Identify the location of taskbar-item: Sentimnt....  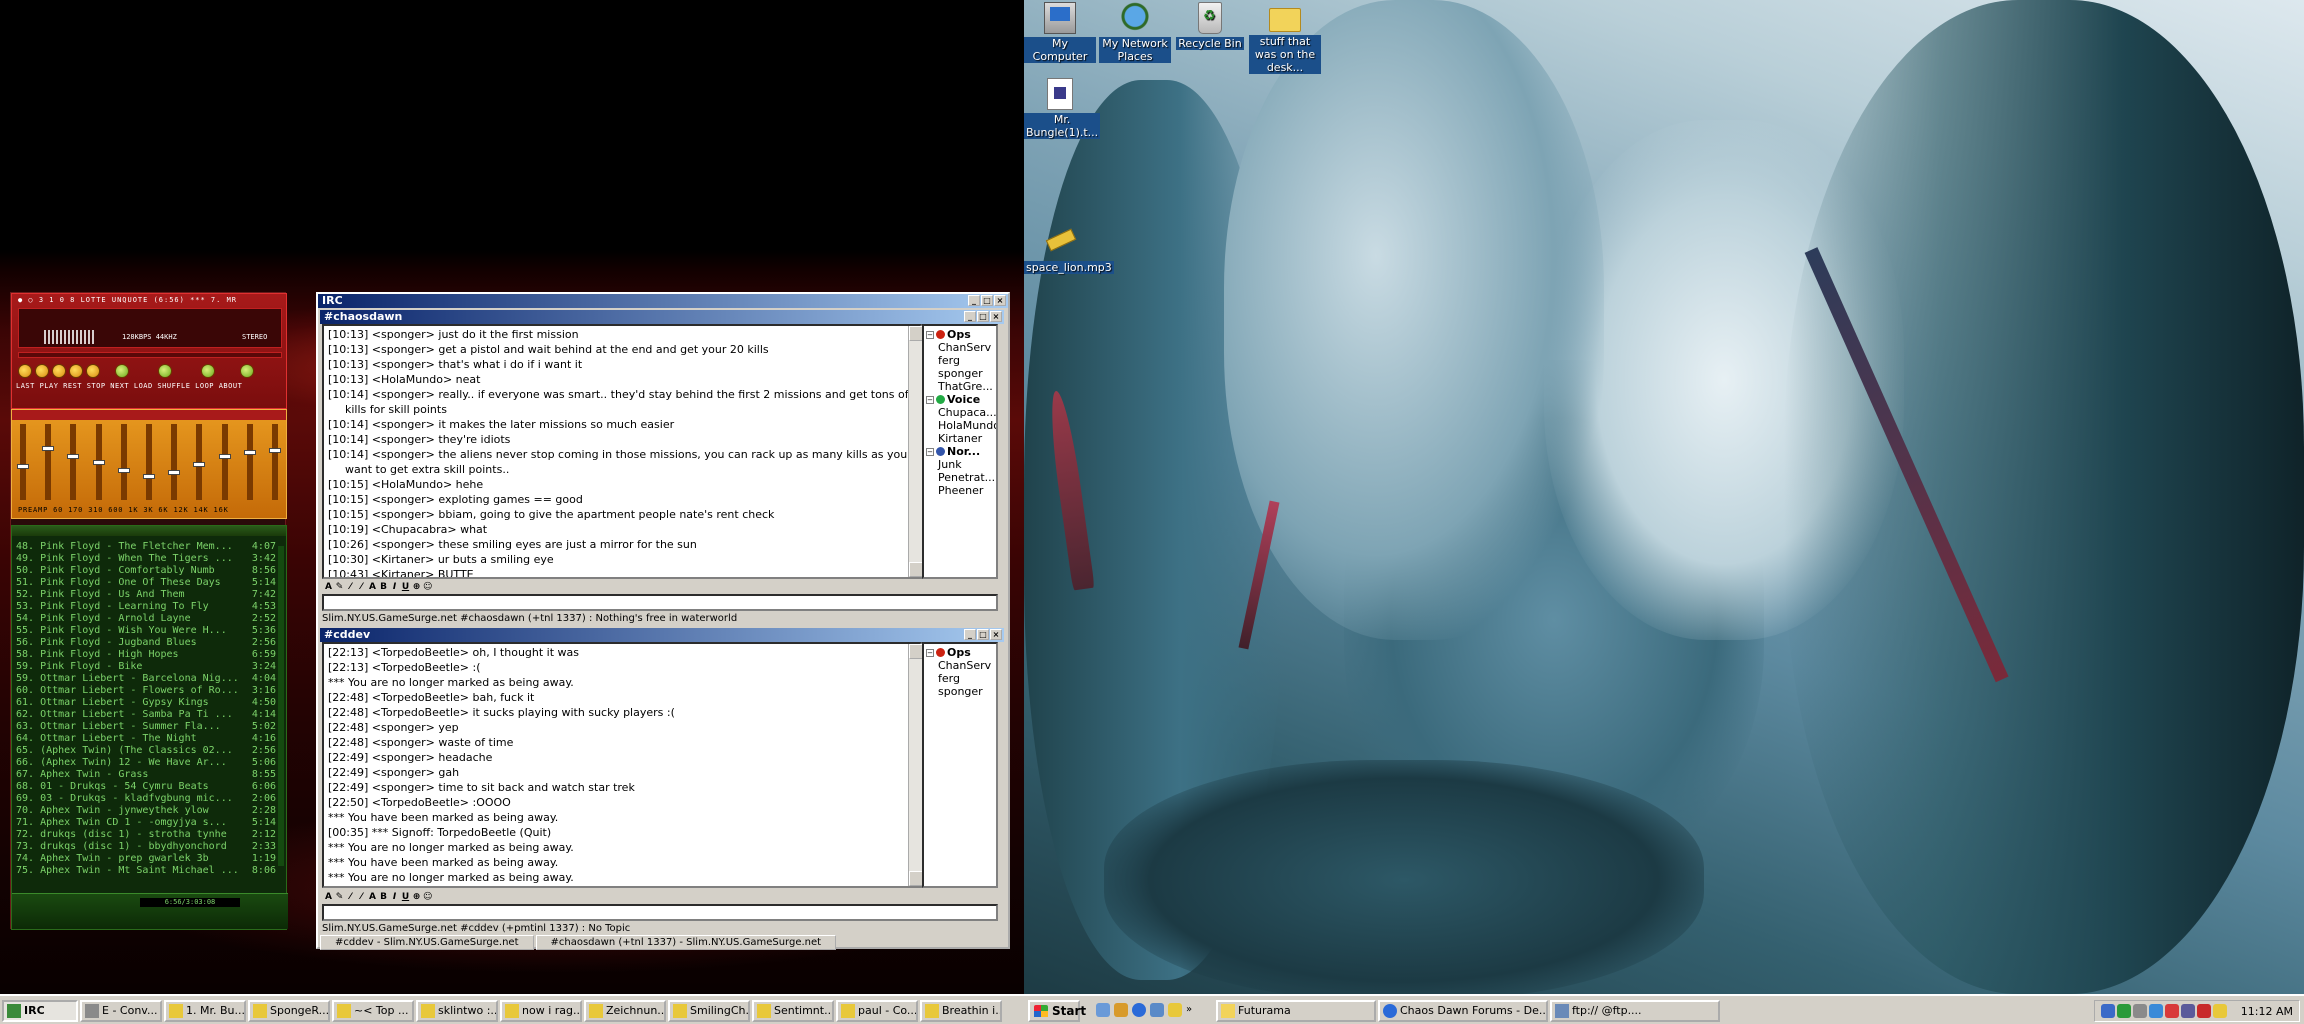
(793, 1011).